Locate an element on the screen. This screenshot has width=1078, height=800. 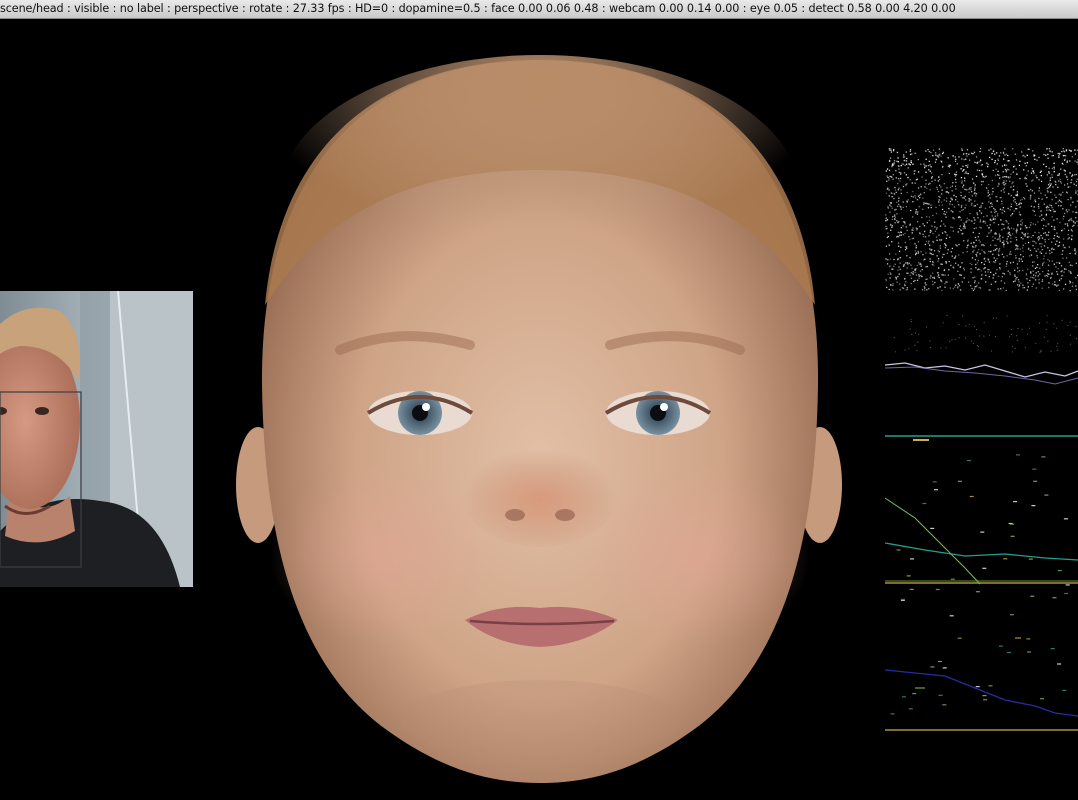
plots-panel is located at coordinates (981, 443).